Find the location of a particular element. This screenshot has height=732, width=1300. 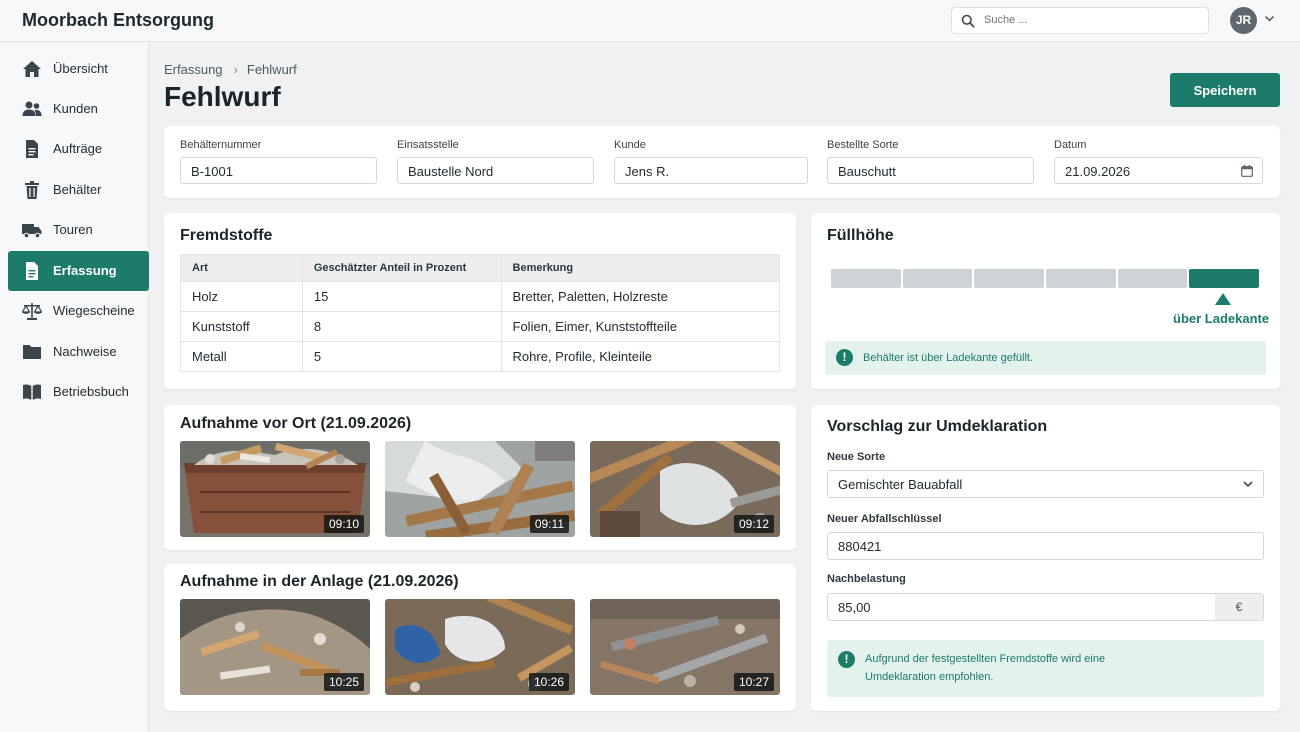

sidebar-item-nachweise: Nachweise is located at coordinates (78, 352).